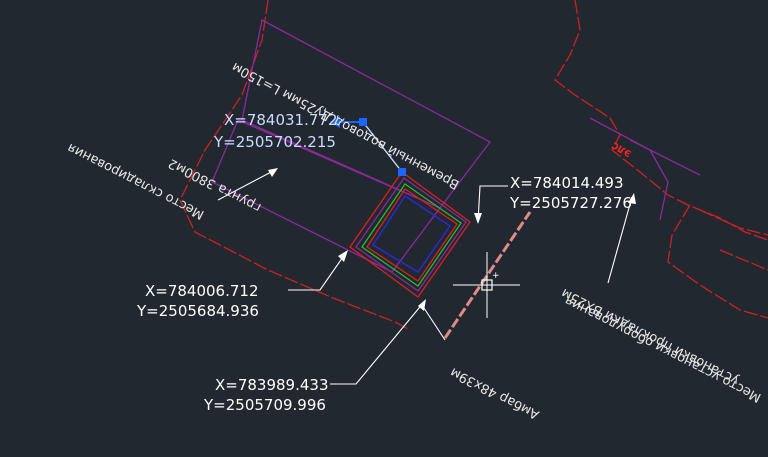 Image resolution: width=768 pixels, height=457 pixels. I want to click on coord-label-4-x: X=783989.433, so click(272, 385).